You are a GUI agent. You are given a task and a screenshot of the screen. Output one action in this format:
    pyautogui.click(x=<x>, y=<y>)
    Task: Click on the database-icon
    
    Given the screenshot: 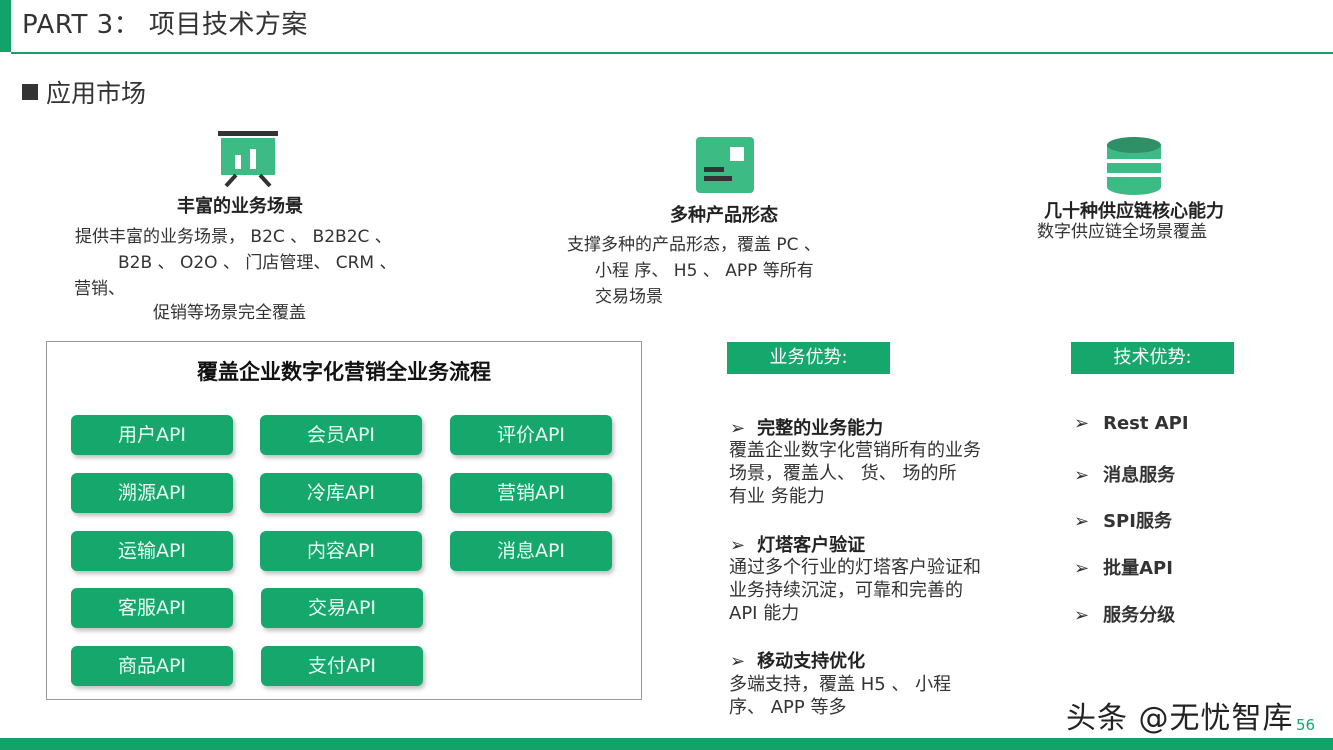 What is the action you would take?
    pyautogui.click(x=1134, y=166)
    